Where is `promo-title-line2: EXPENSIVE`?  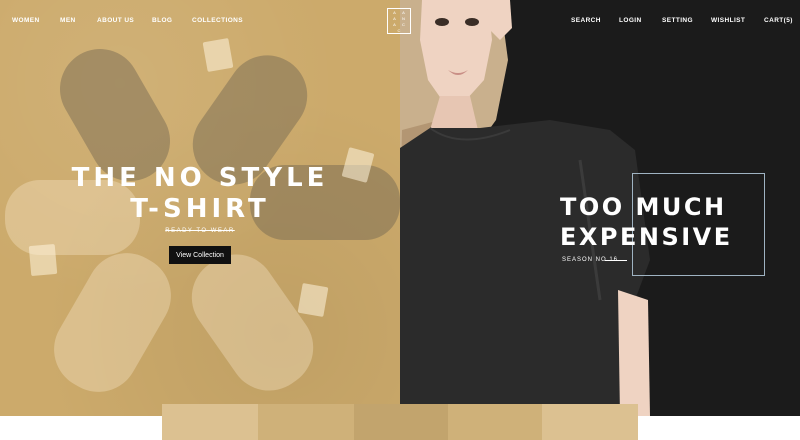 promo-title-line2: EXPENSIVE is located at coordinates (646, 237).